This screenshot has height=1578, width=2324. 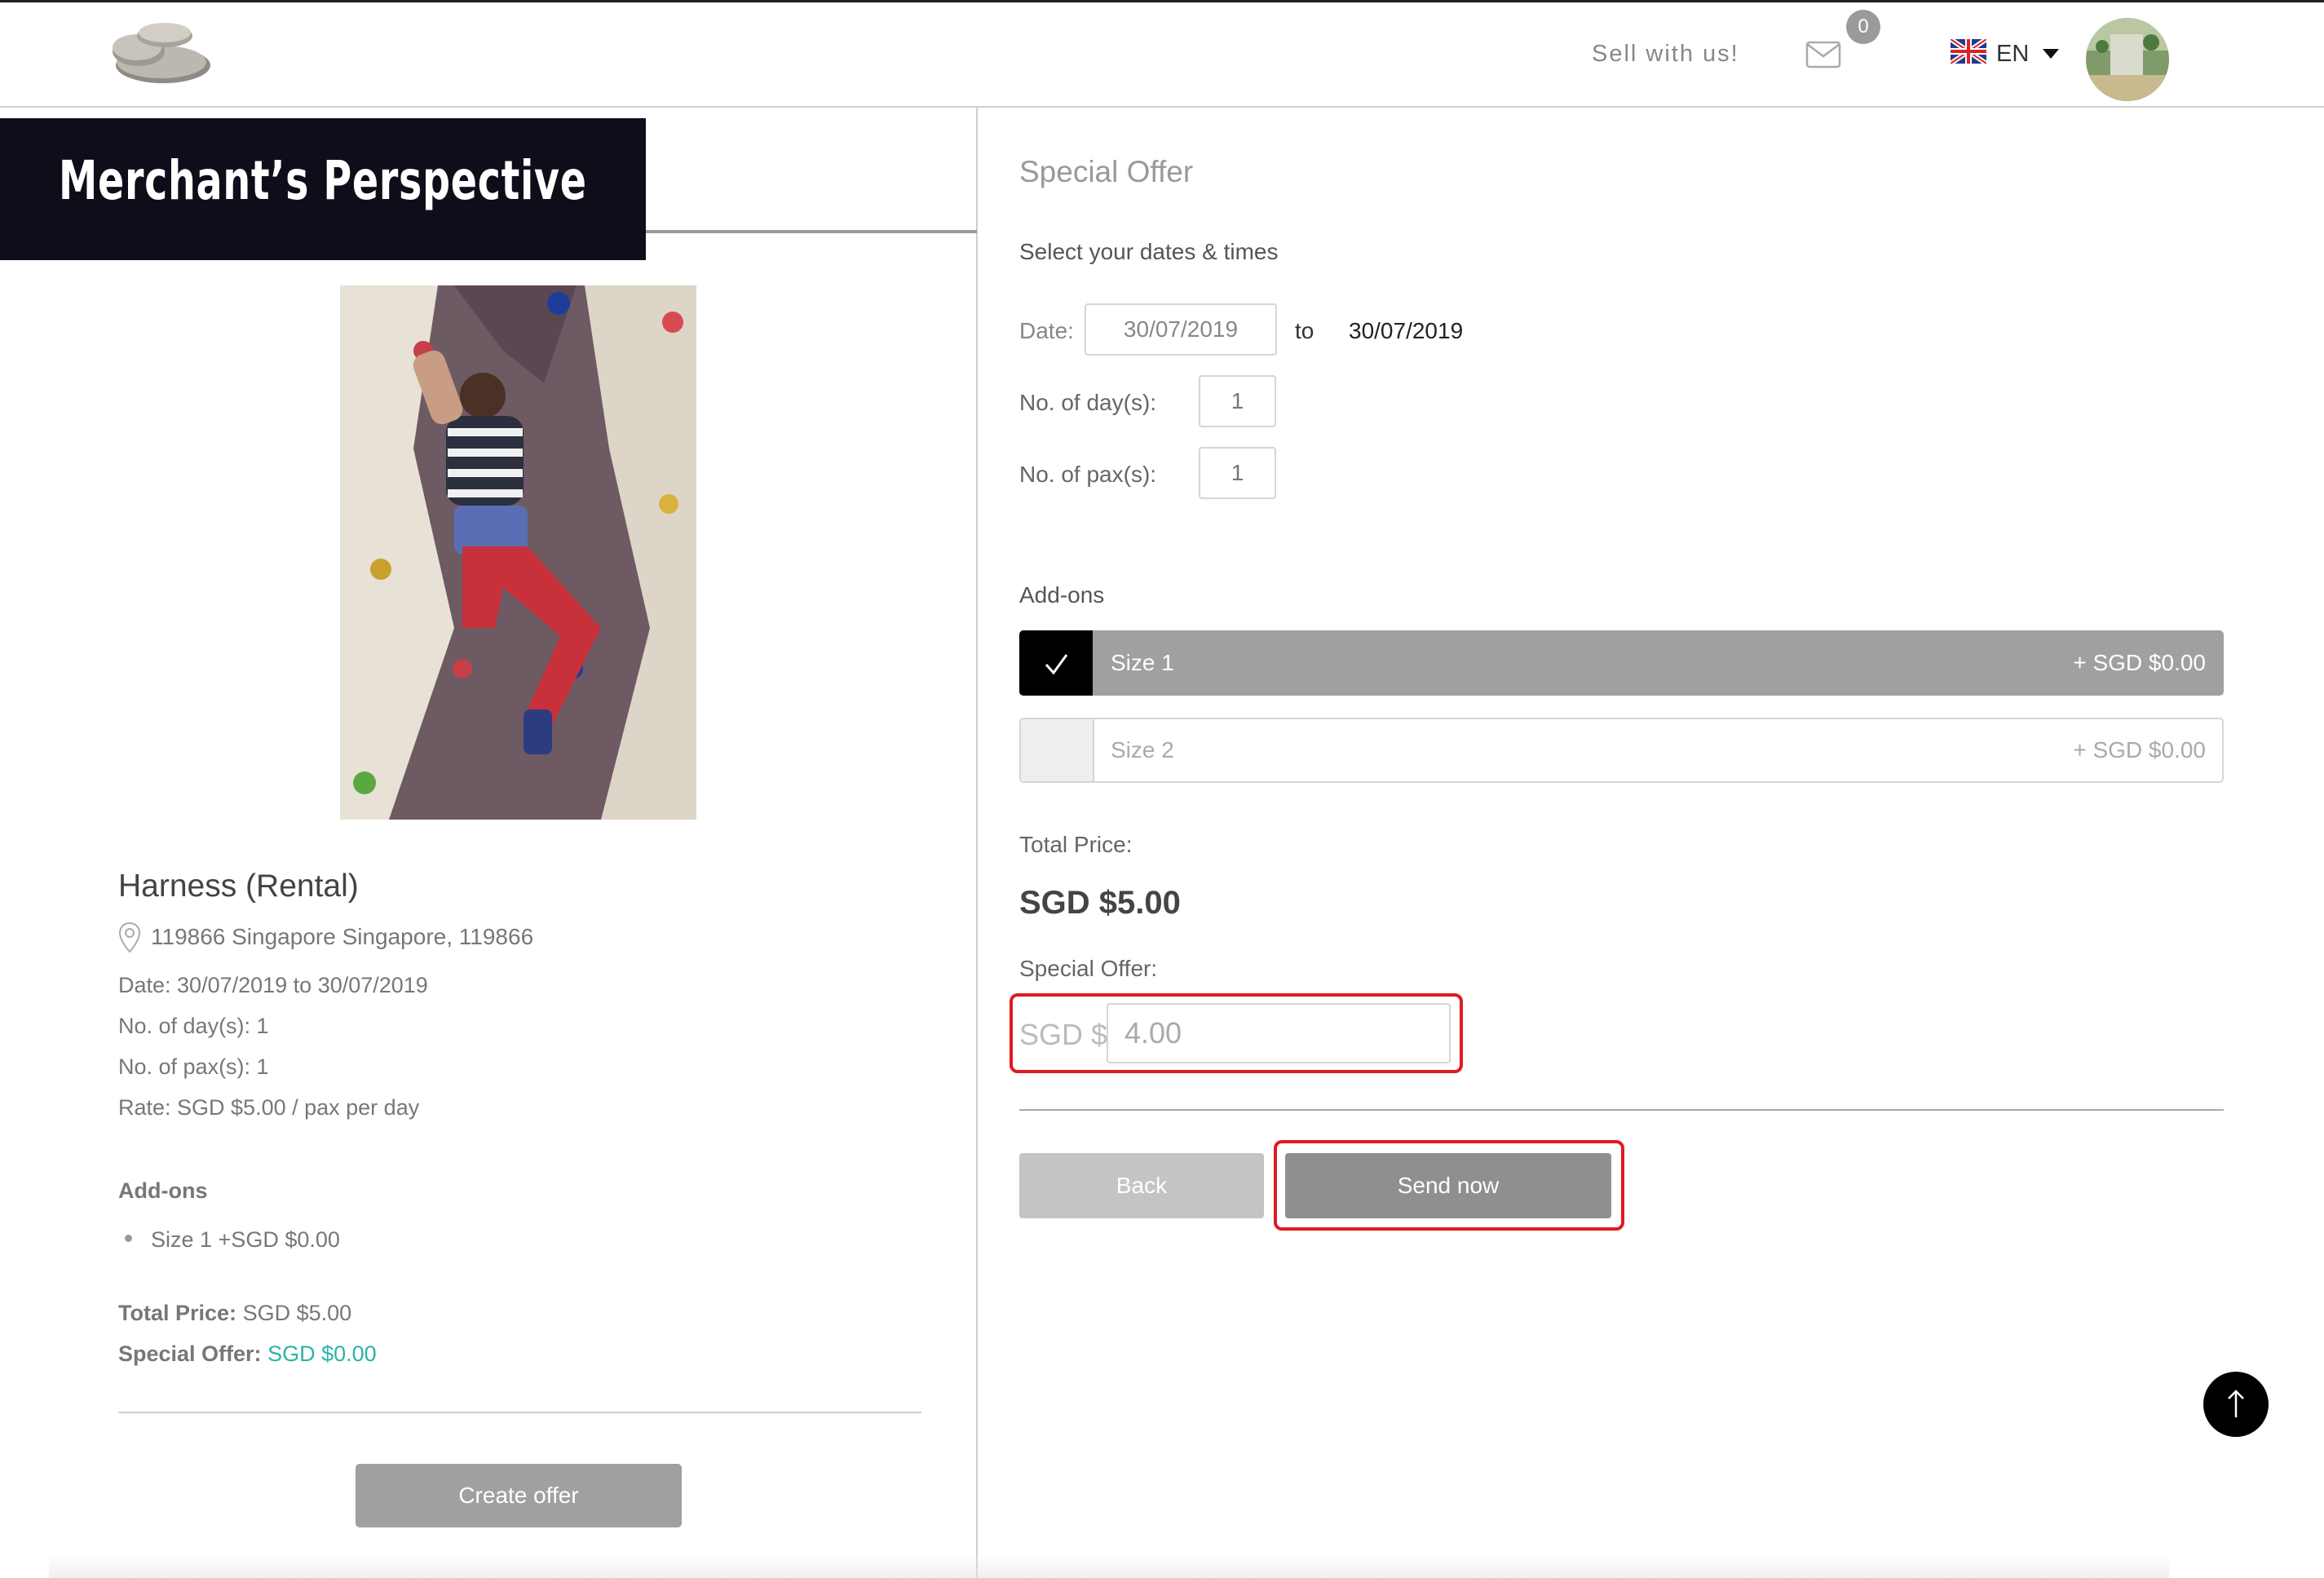 I want to click on create-offer-button: Create offer, so click(x=519, y=1495).